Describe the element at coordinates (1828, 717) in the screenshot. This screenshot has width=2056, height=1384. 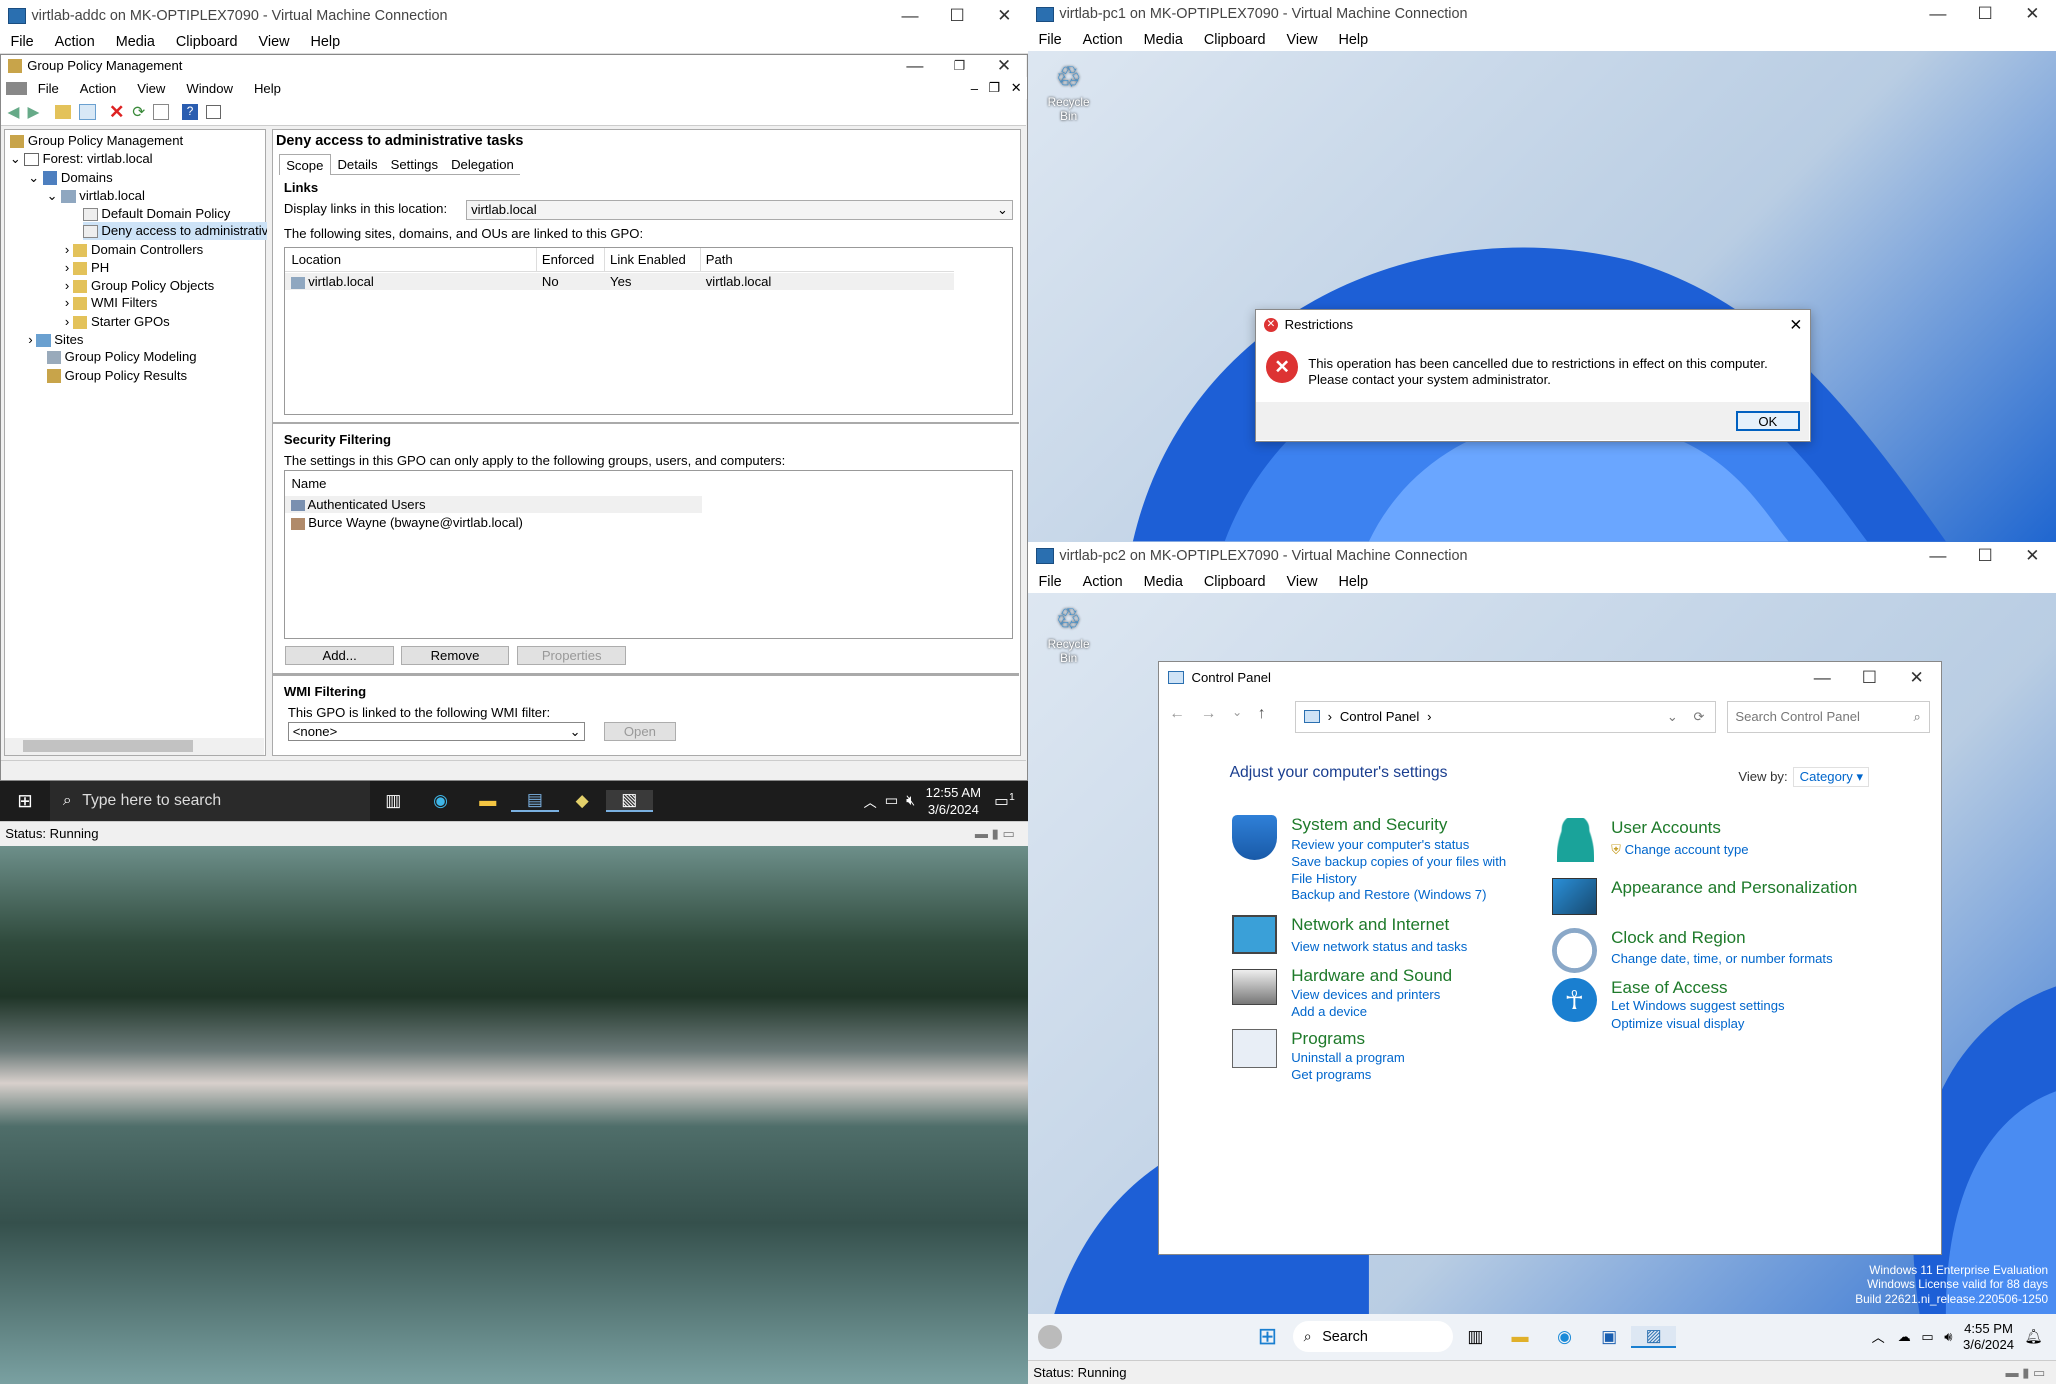
I see `cp-search-input: Search Control Panel ⌕` at that location.